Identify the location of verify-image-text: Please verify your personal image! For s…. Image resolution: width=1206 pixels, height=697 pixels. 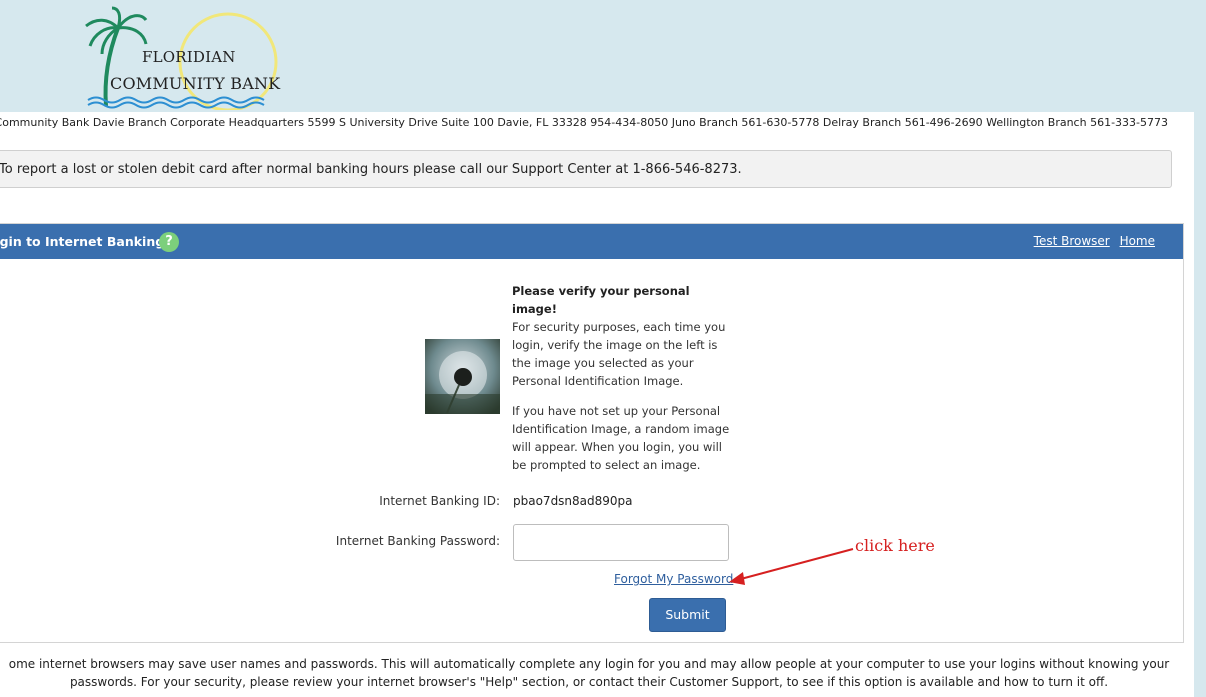
(624, 384).